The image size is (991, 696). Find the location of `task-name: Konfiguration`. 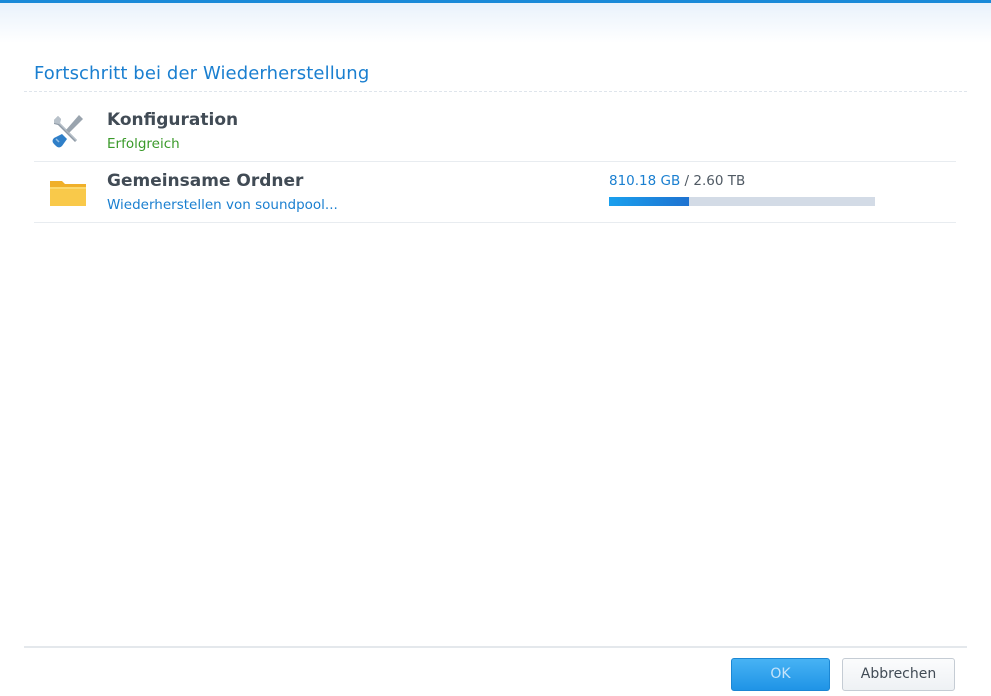

task-name: Konfiguration is located at coordinates (173, 120).